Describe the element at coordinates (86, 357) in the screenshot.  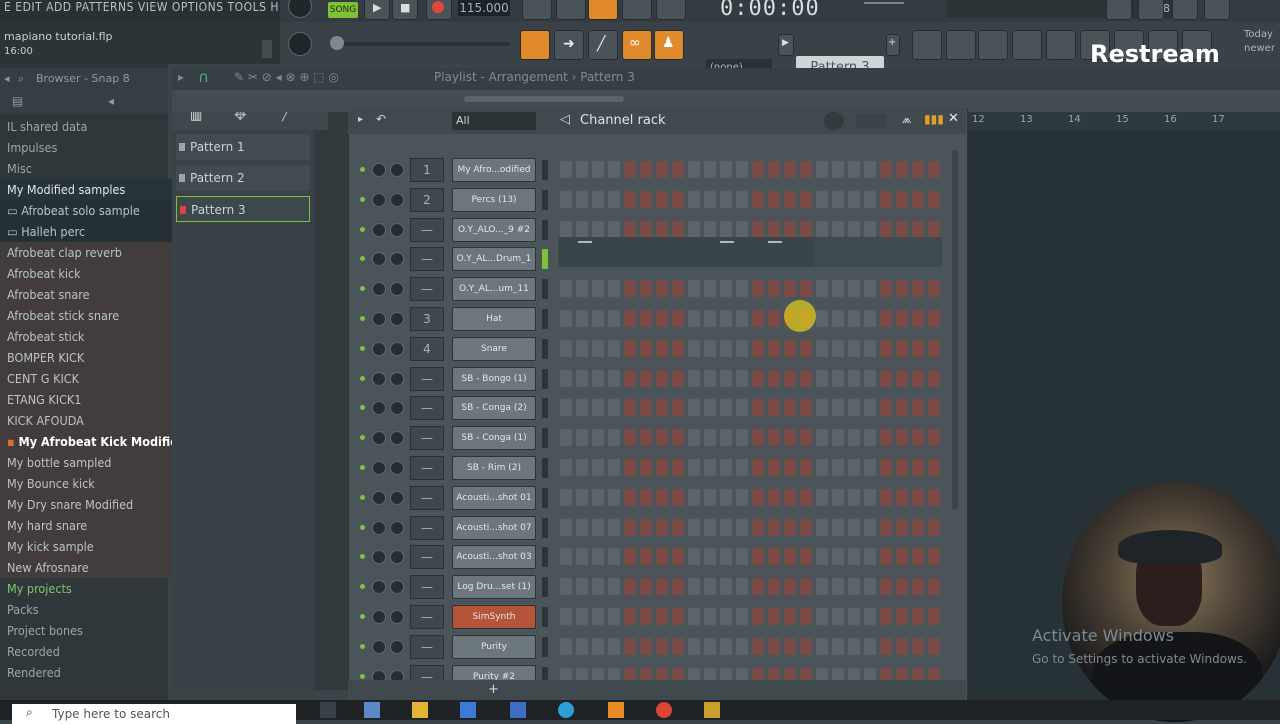
I see `browser-item: BOMPER KICK` at that location.